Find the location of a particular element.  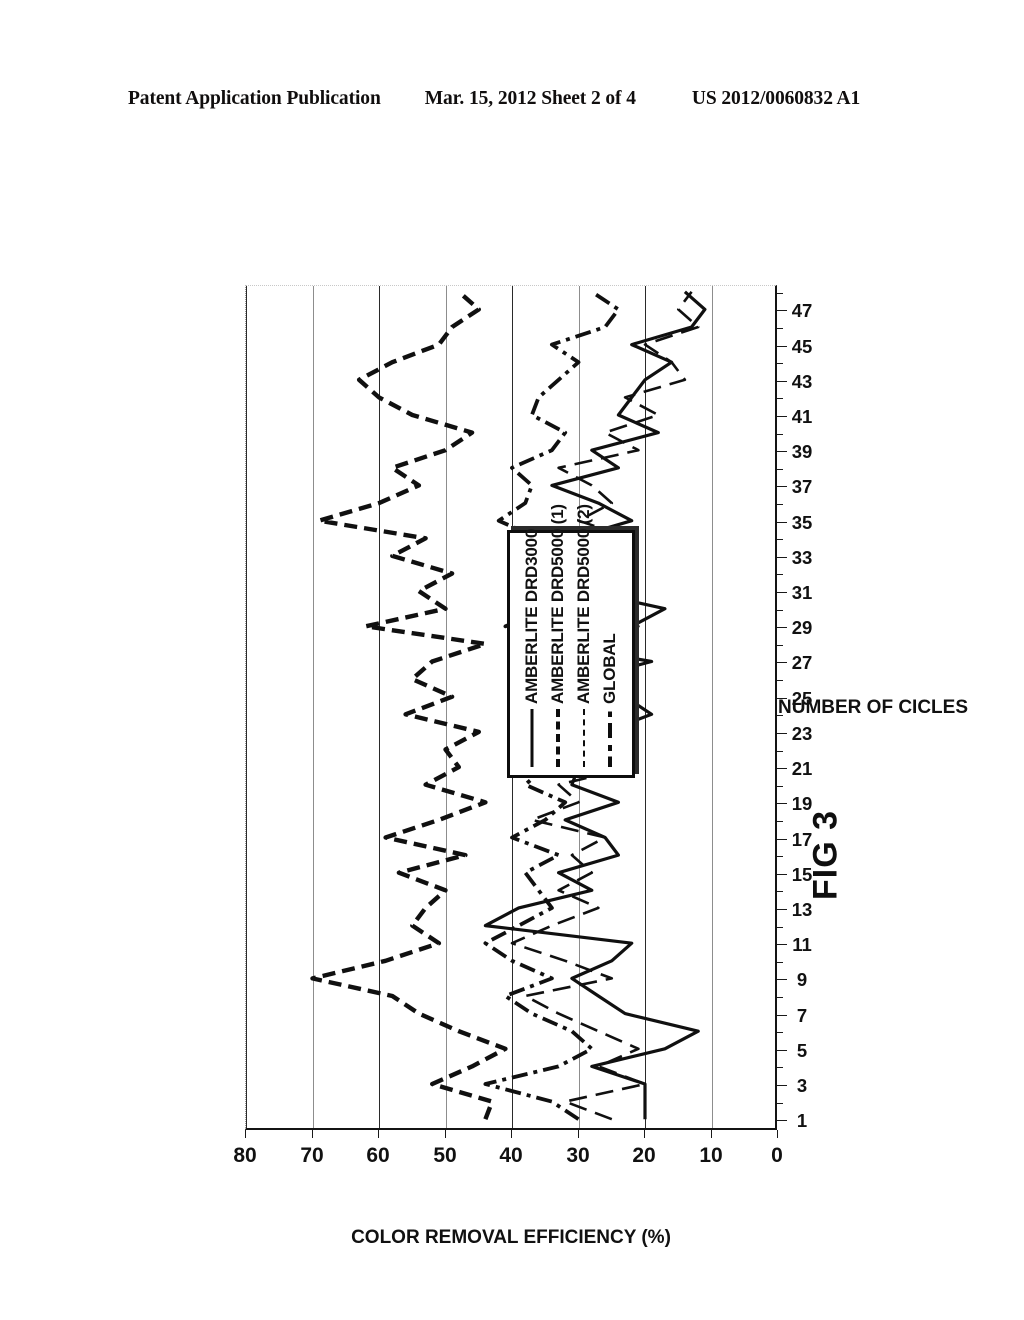

header-publication: Patent Application Publication is located at coordinates (254, 98).